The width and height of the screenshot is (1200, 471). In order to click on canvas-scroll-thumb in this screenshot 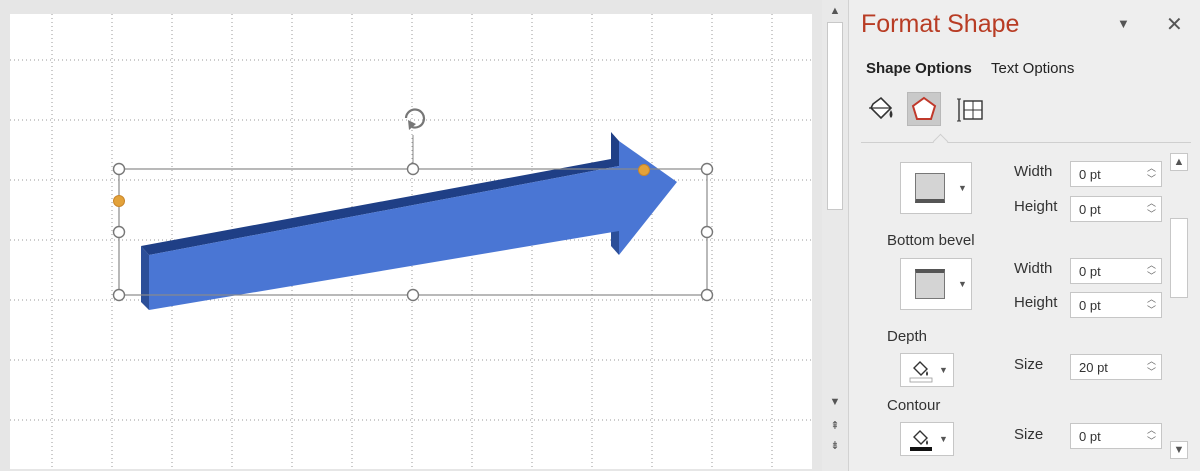, I will do `click(835, 116)`.